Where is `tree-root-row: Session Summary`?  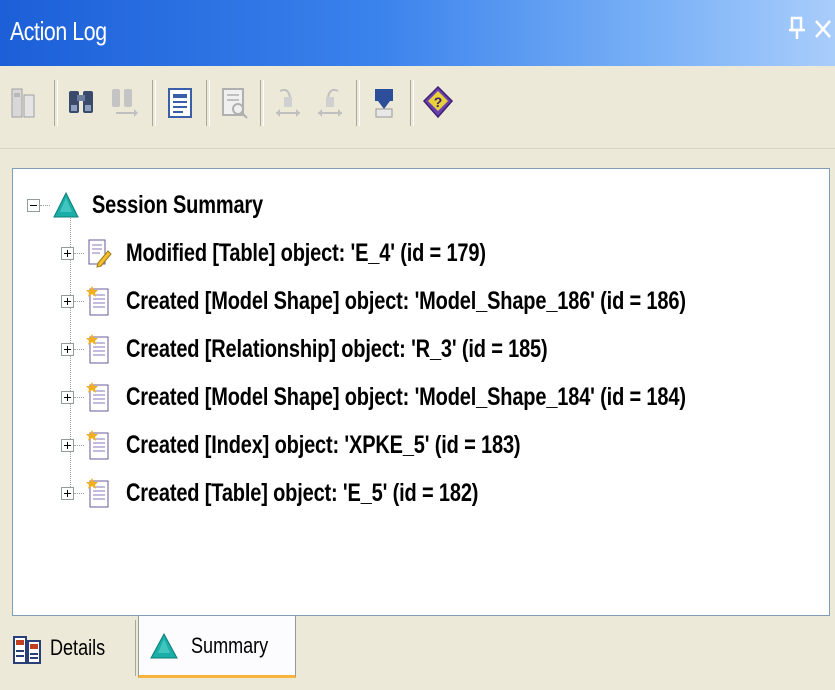 tree-root-row: Session Summary is located at coordinates (166, 205).